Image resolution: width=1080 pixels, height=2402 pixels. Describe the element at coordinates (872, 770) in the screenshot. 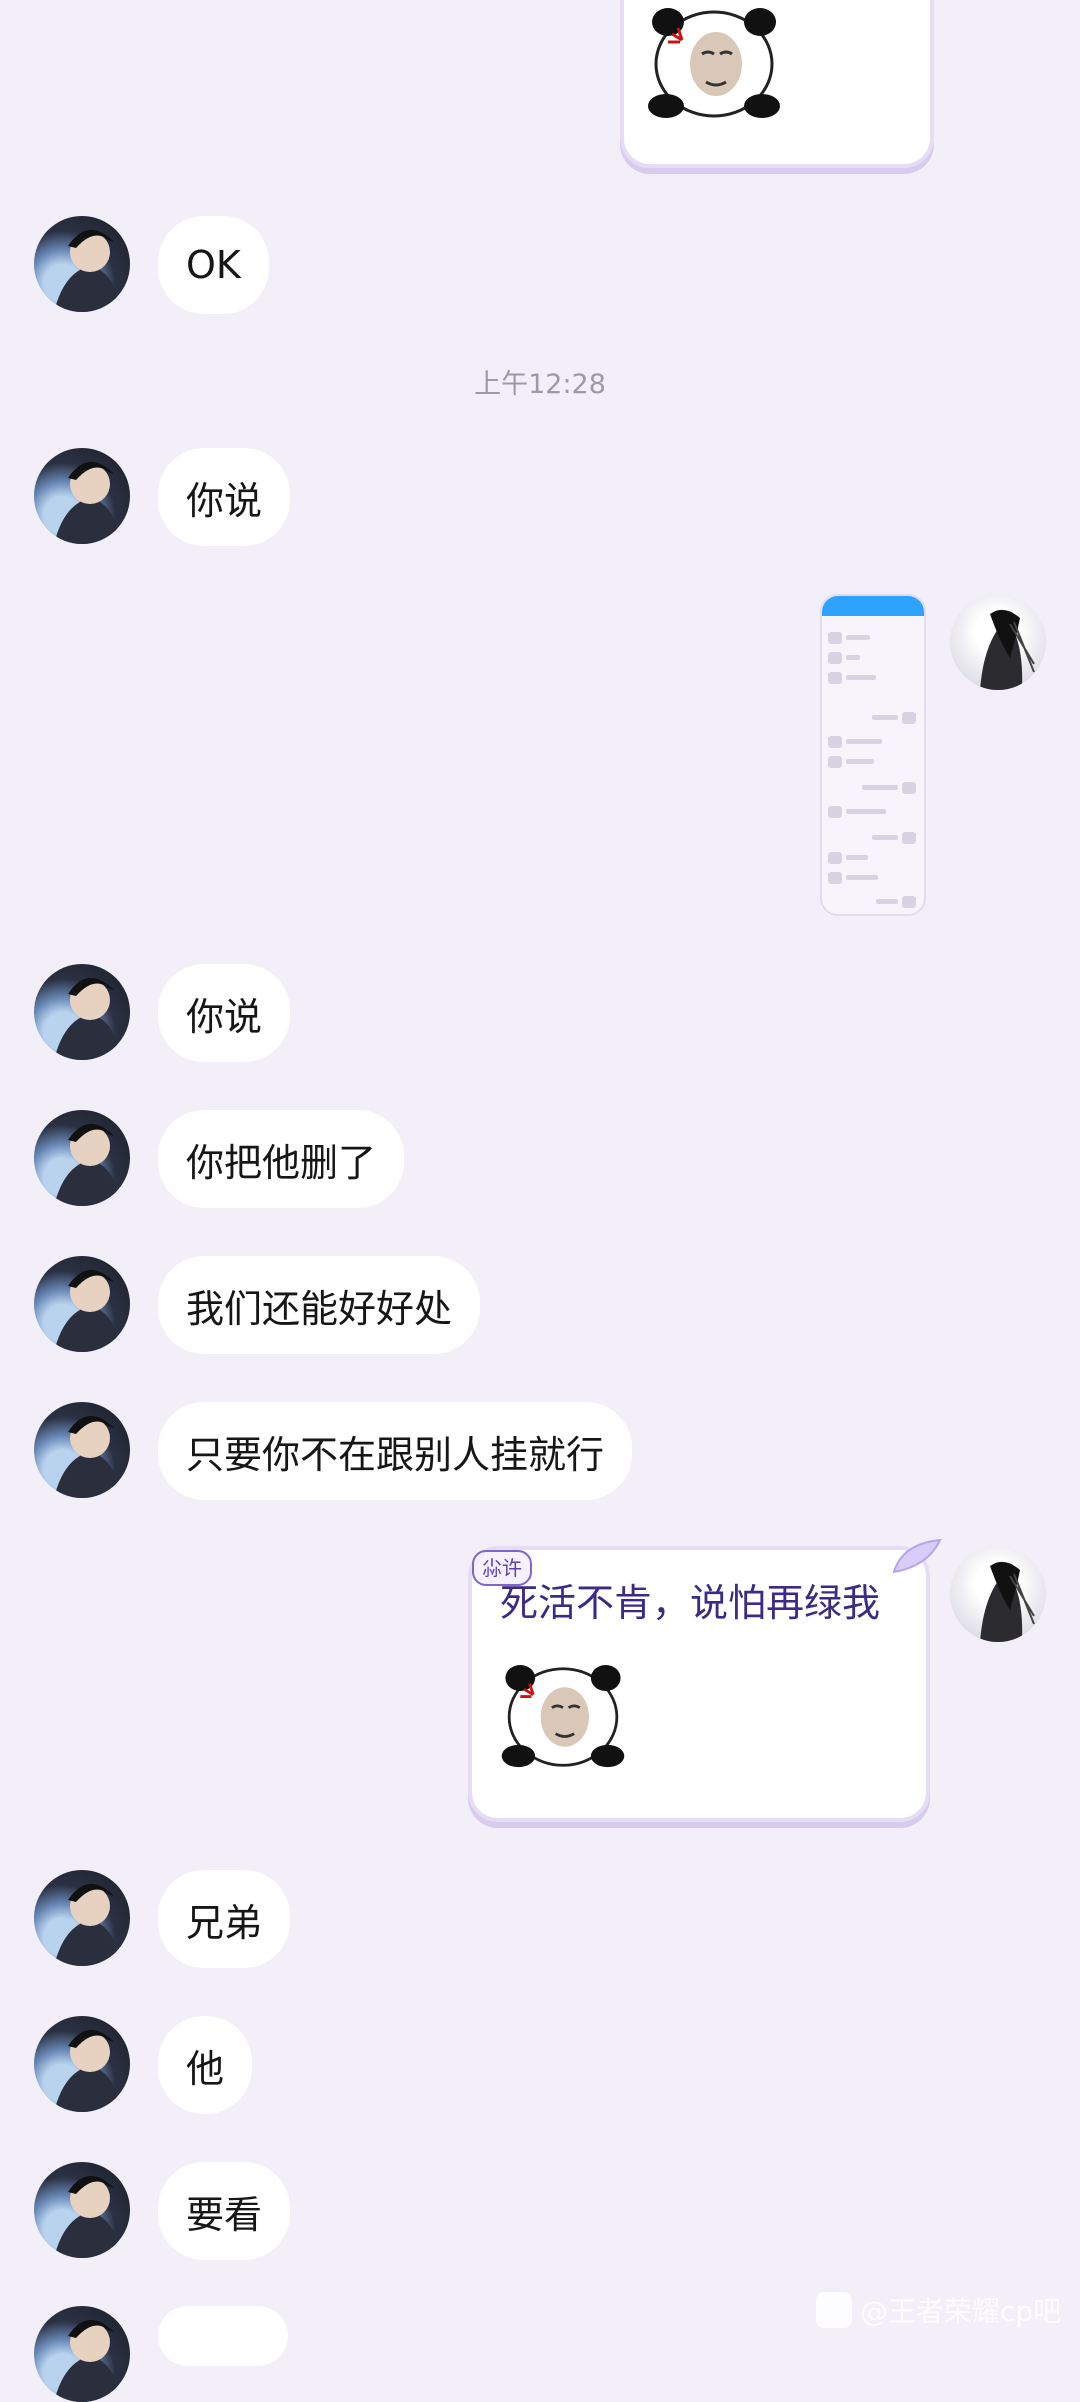

I see `screenshot-thumbnail-icon` at that location.